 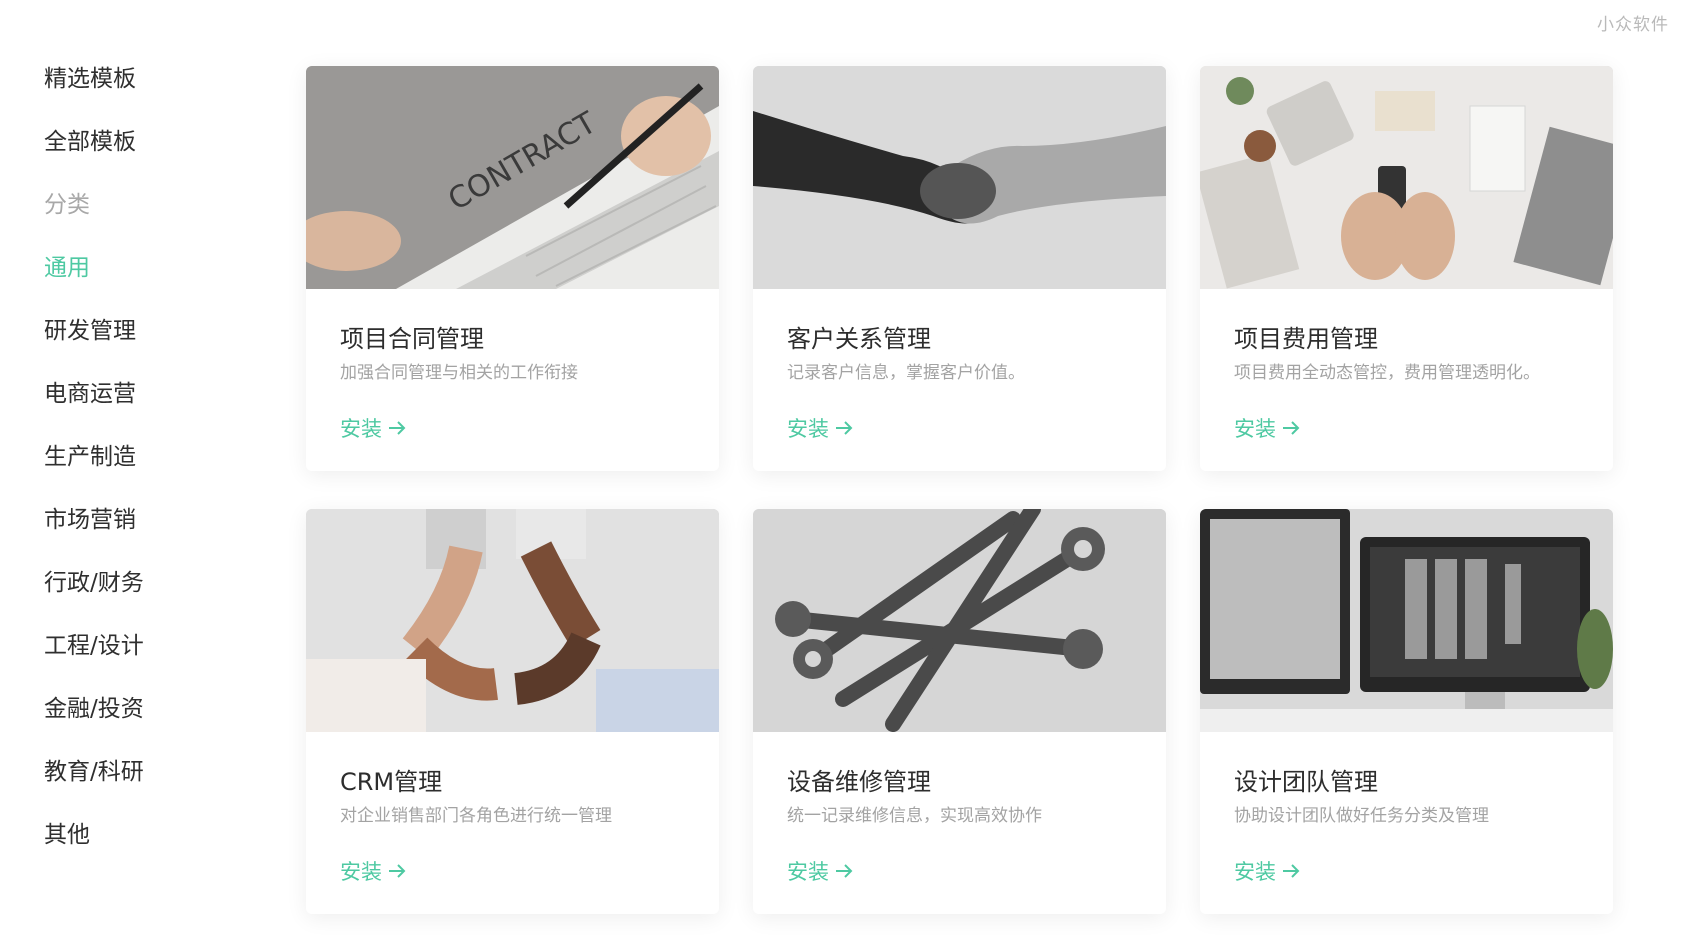 I want to click on linked-hands-photo, so click(x=512, y=620).